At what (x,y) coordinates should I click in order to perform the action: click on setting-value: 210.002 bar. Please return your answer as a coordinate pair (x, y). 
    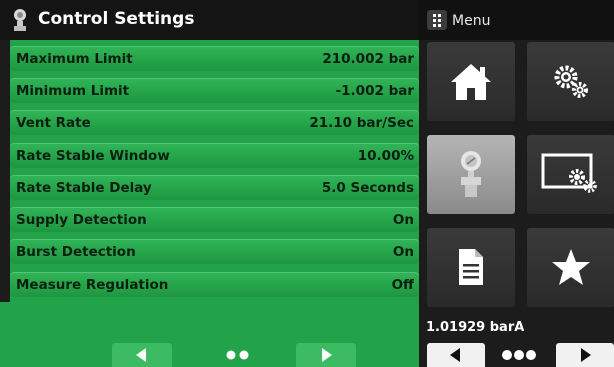
    Looking at the image, I should click on (368, 59).